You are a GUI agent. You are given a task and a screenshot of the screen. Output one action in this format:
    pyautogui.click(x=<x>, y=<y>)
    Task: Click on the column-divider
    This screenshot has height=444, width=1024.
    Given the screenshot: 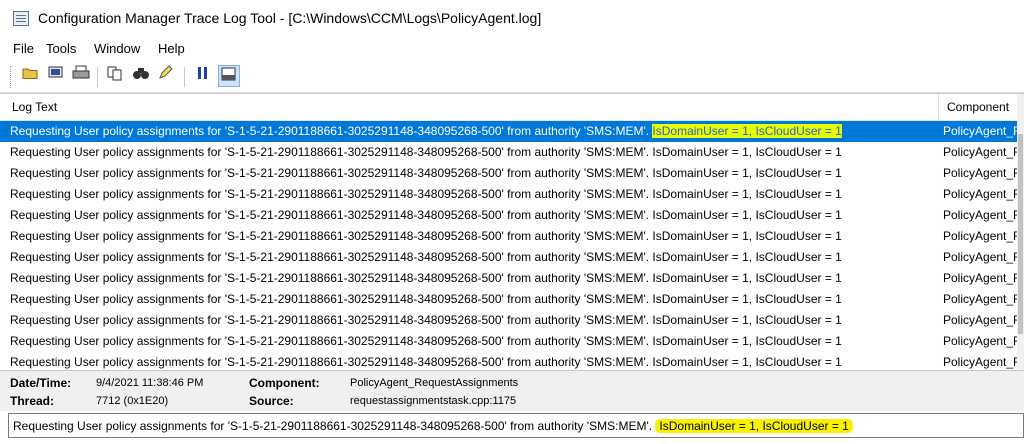 What is the action you would take?
    pyautogui.click(x=938, y=107)
    